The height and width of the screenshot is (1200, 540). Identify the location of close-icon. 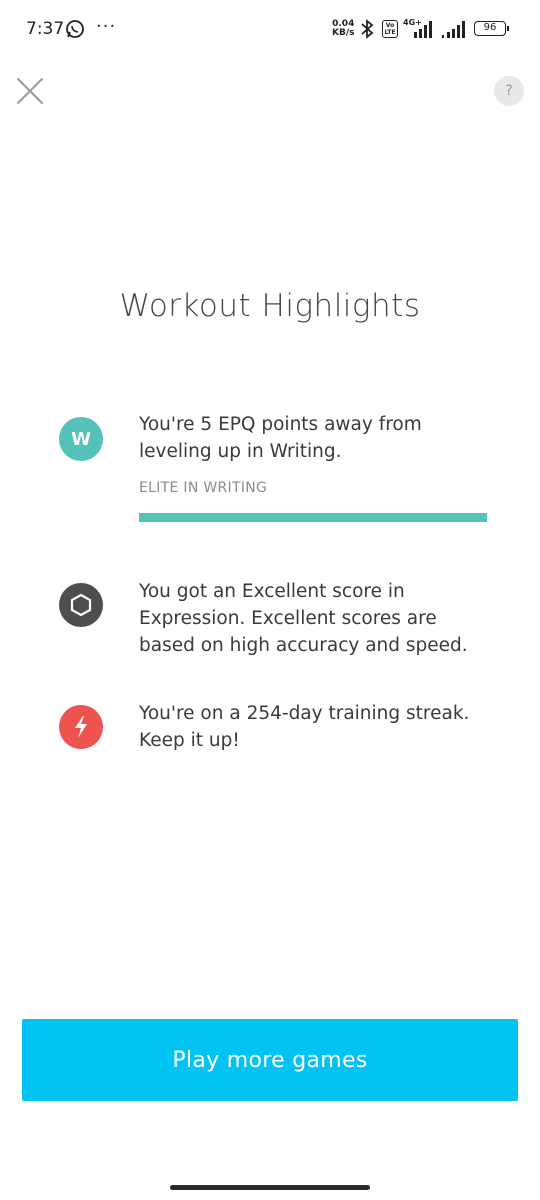
(30, 91).